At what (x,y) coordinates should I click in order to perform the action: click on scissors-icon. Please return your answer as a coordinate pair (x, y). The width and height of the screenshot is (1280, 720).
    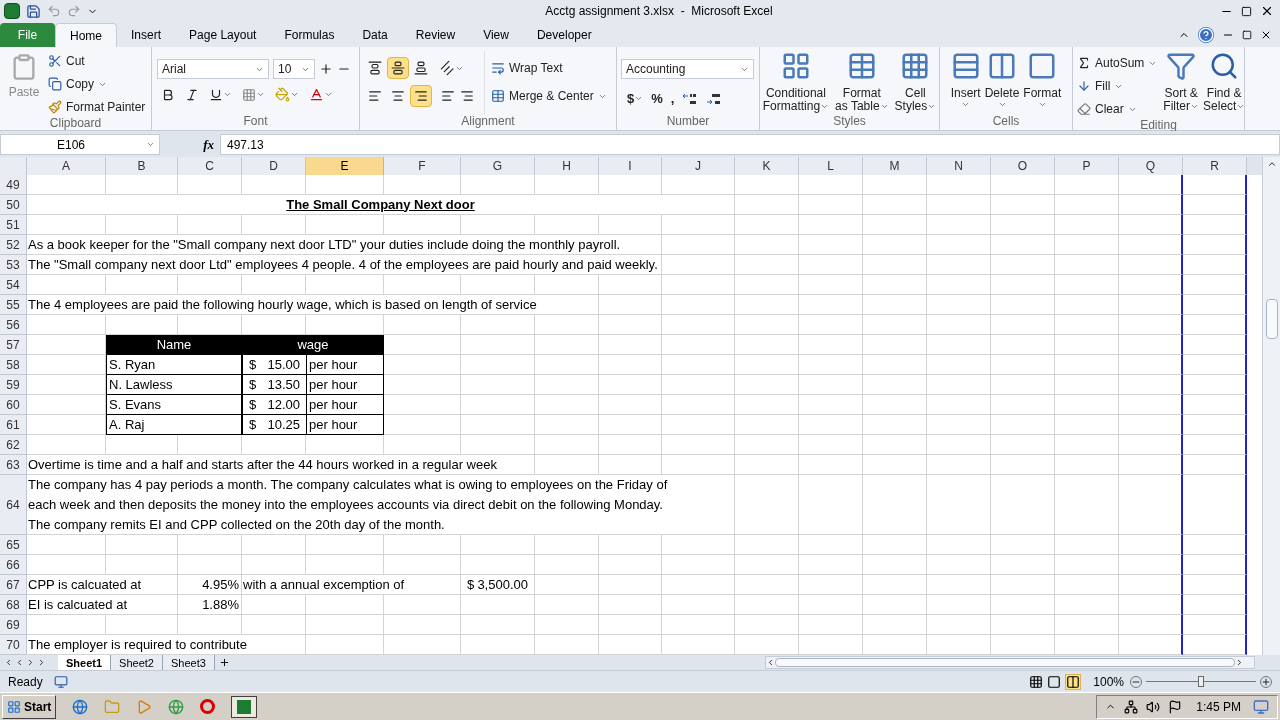
    Looking at the image, I should click on (55, 61).